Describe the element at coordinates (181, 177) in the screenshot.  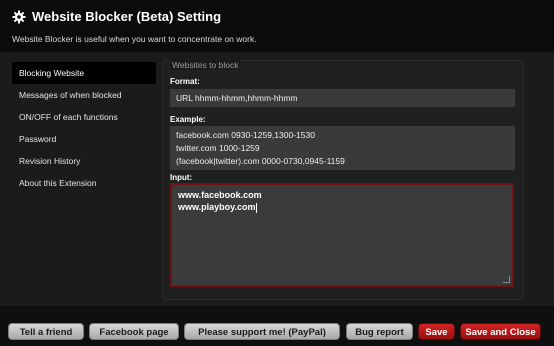
I see `input-label: Input:` at that location.